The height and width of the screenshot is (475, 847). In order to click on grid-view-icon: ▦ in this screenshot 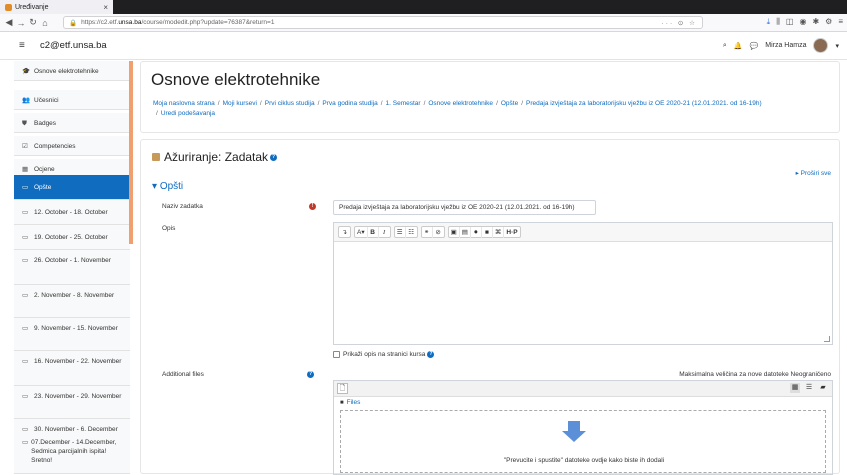, I will do `click(795, 388)`.